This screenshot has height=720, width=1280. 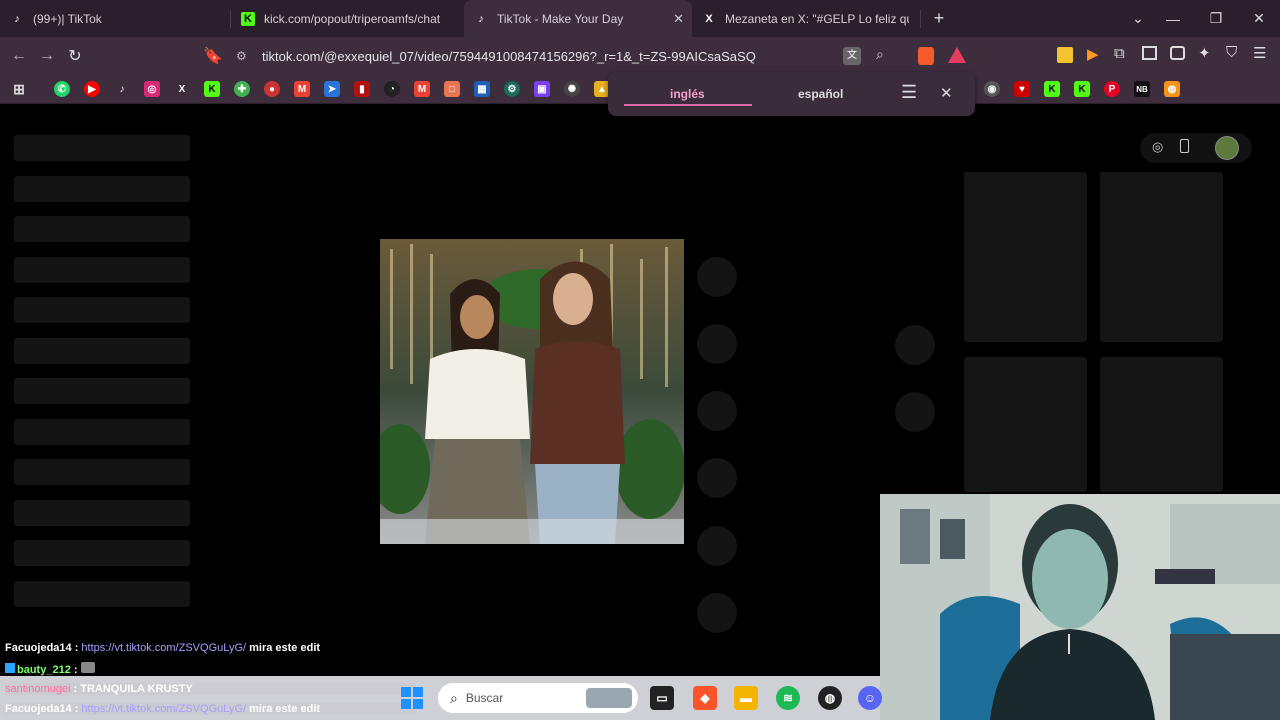 I want to click on orange-app-icon: ◍, so click(x=1172, y=89).